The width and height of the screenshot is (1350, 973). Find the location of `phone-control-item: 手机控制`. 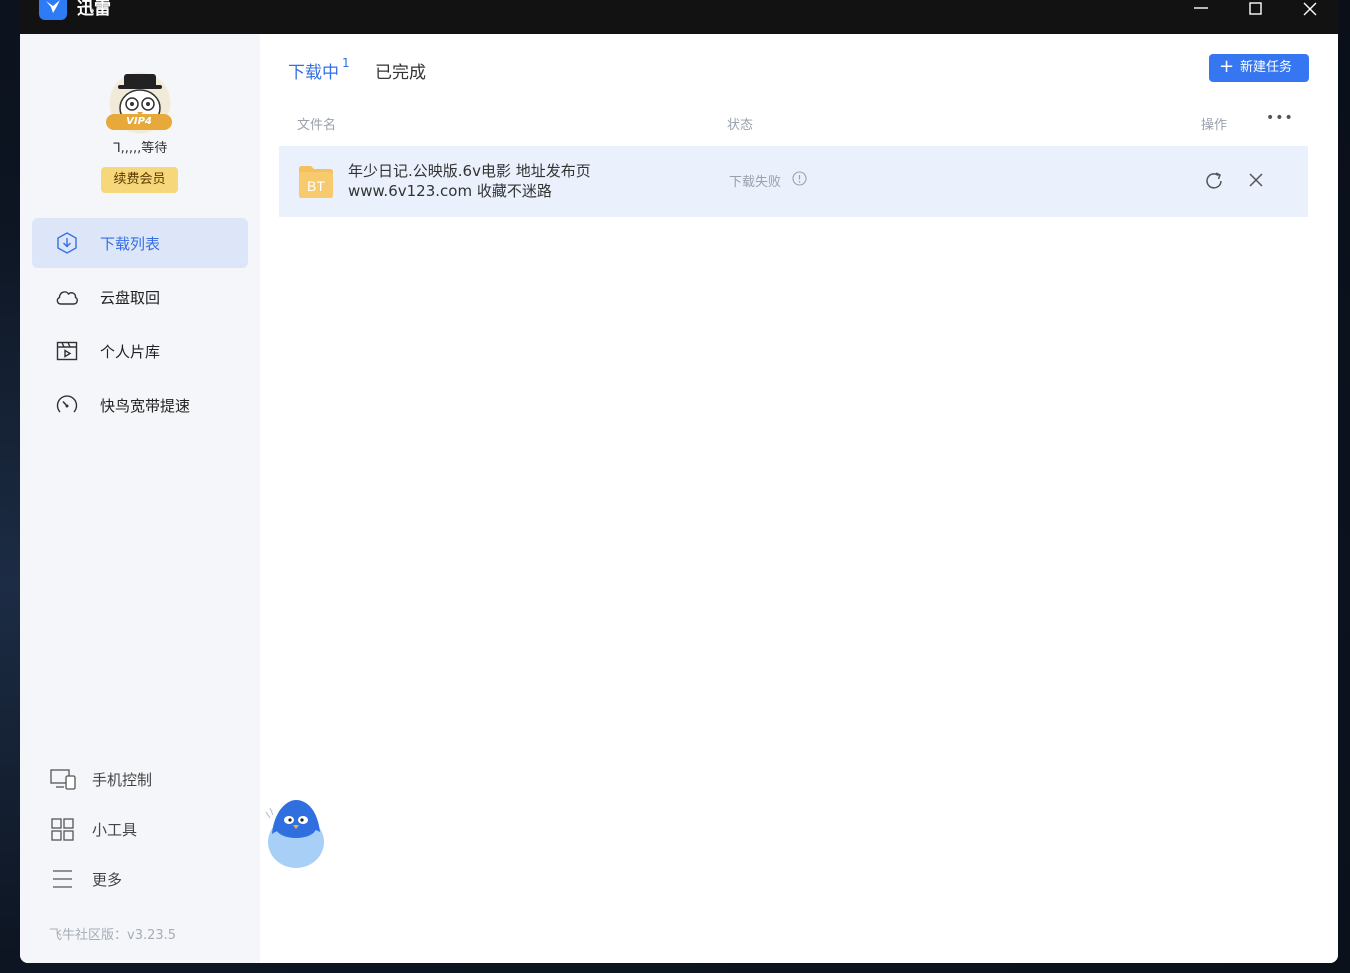

phone-control-item: 手机控制 is located at coordinates (140, 779).